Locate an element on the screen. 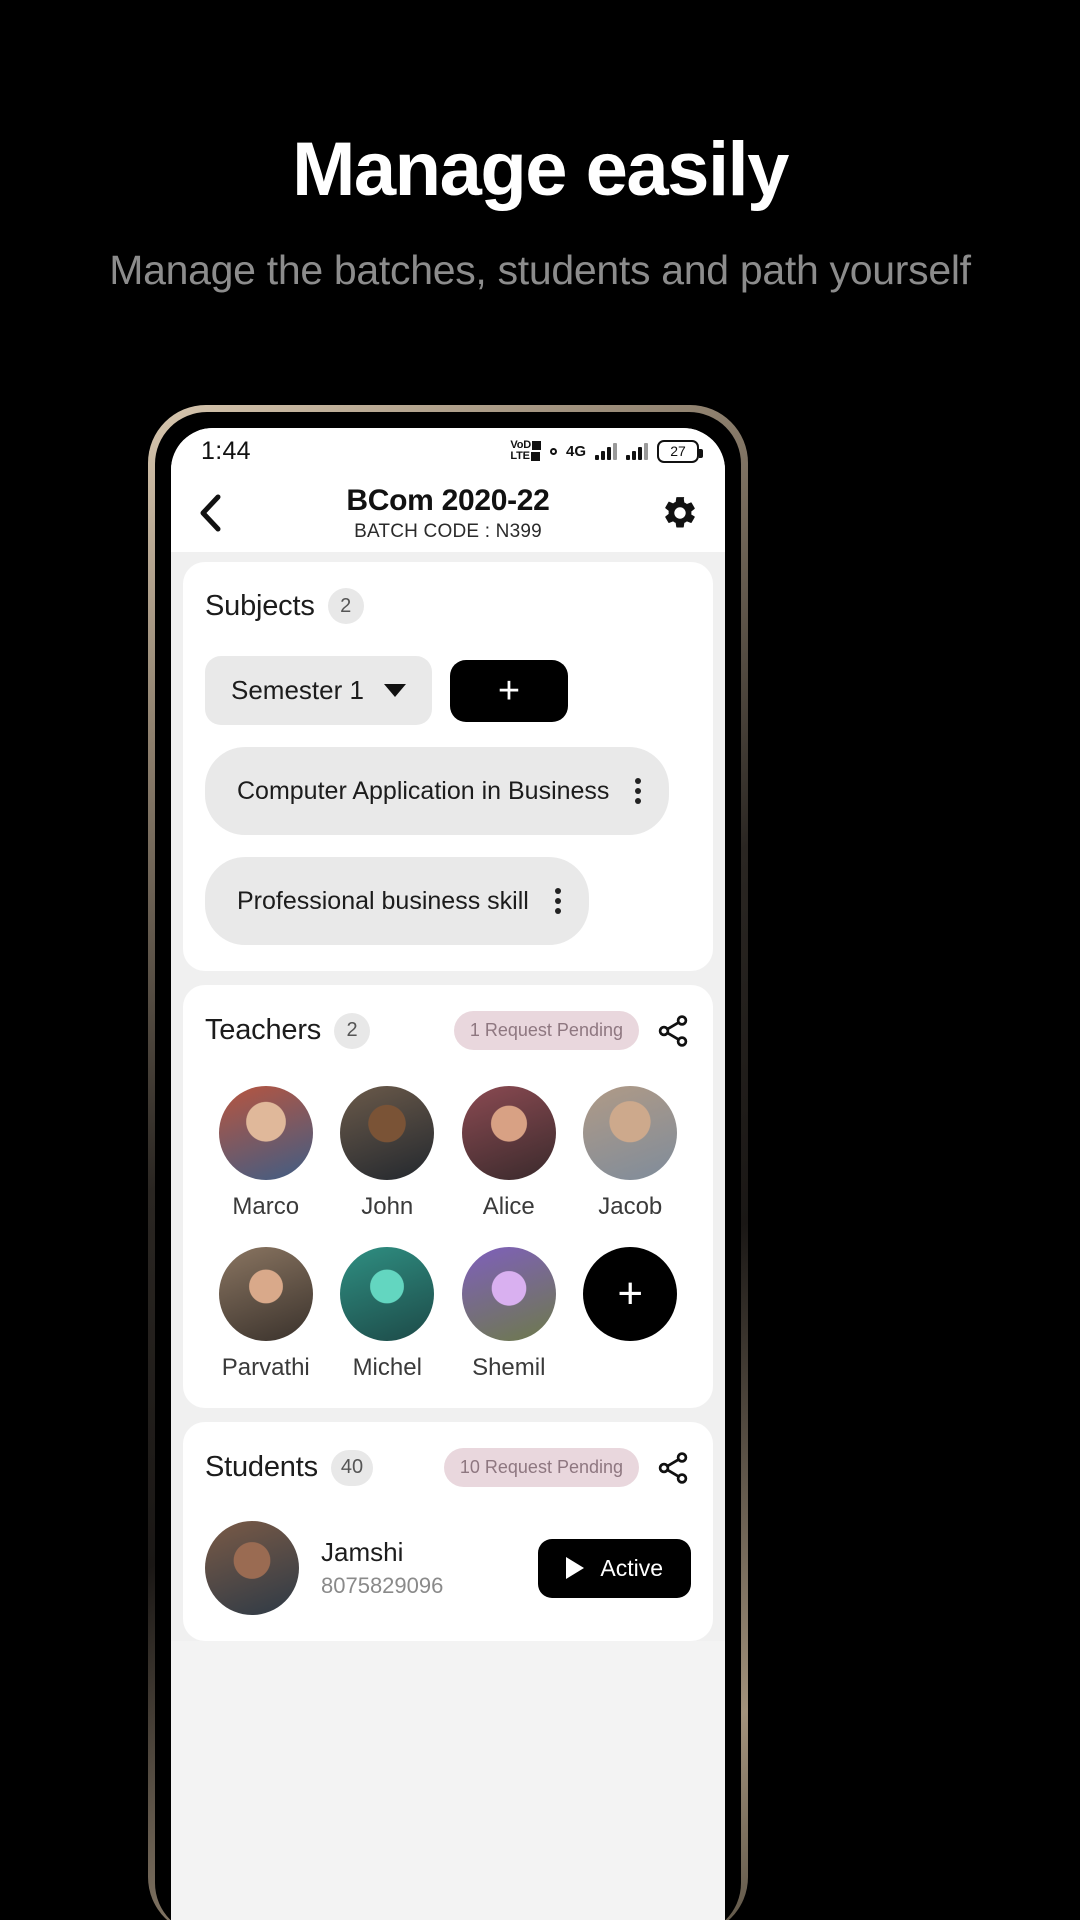 This screenshot has height=1920, width=1080. subject-name: Professional business skill is located at coordinates (383, 900).